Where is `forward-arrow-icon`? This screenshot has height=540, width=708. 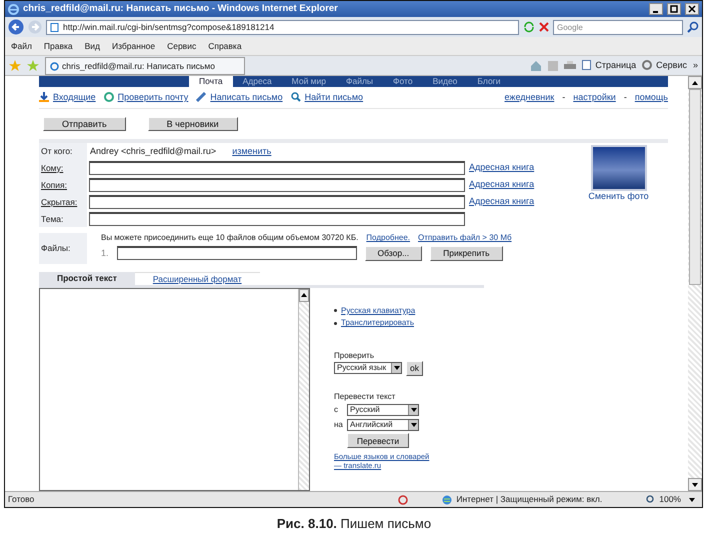
forward-arrow-icon is located at coordinates (35, 27).